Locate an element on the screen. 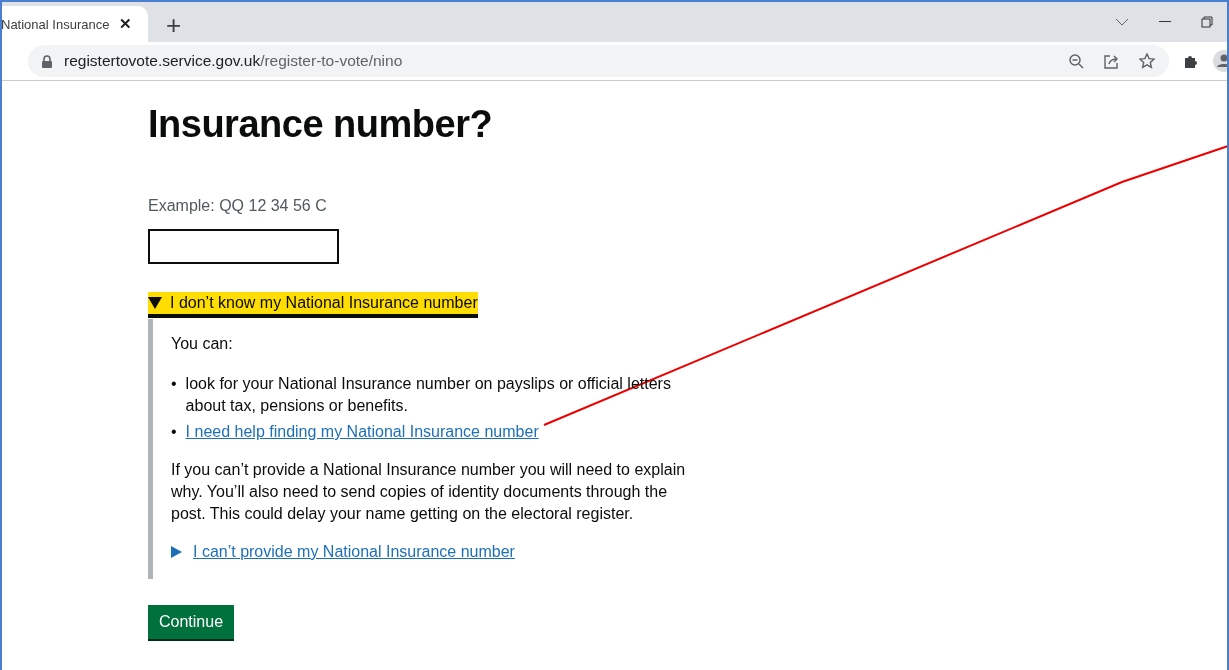 Image resolution: width=1229 pixels, height=670 pixels. tab-title: National Insurance is located at coordinates (56, 24).